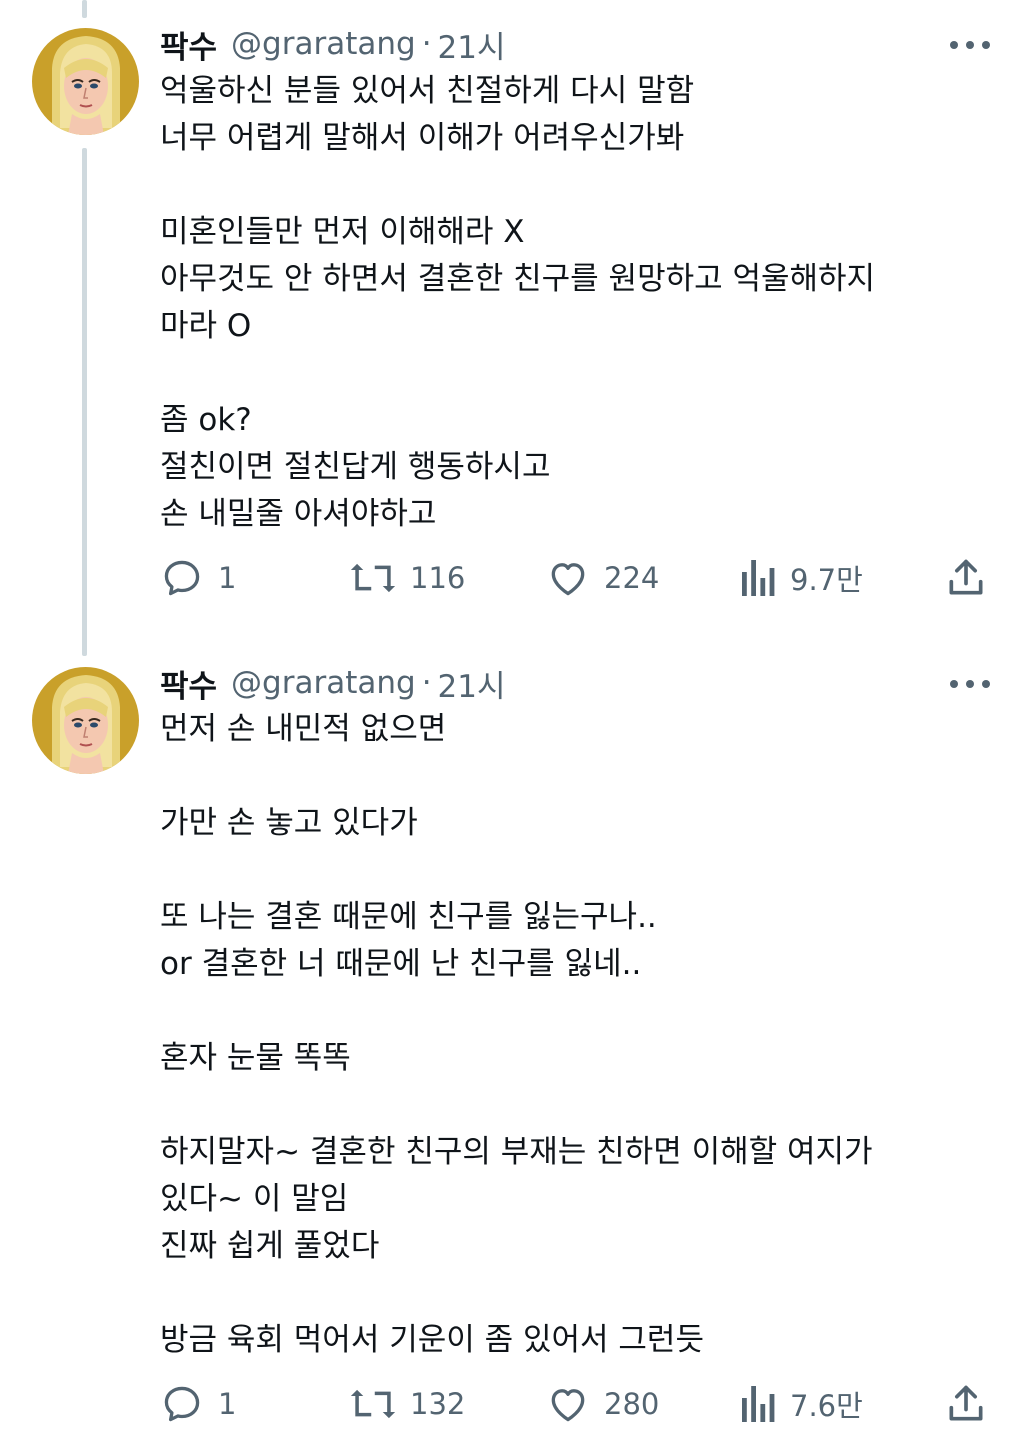  Describe the element at coordinates (438, 578) in the screenshot. I see `retweet-count: 116` at that location.